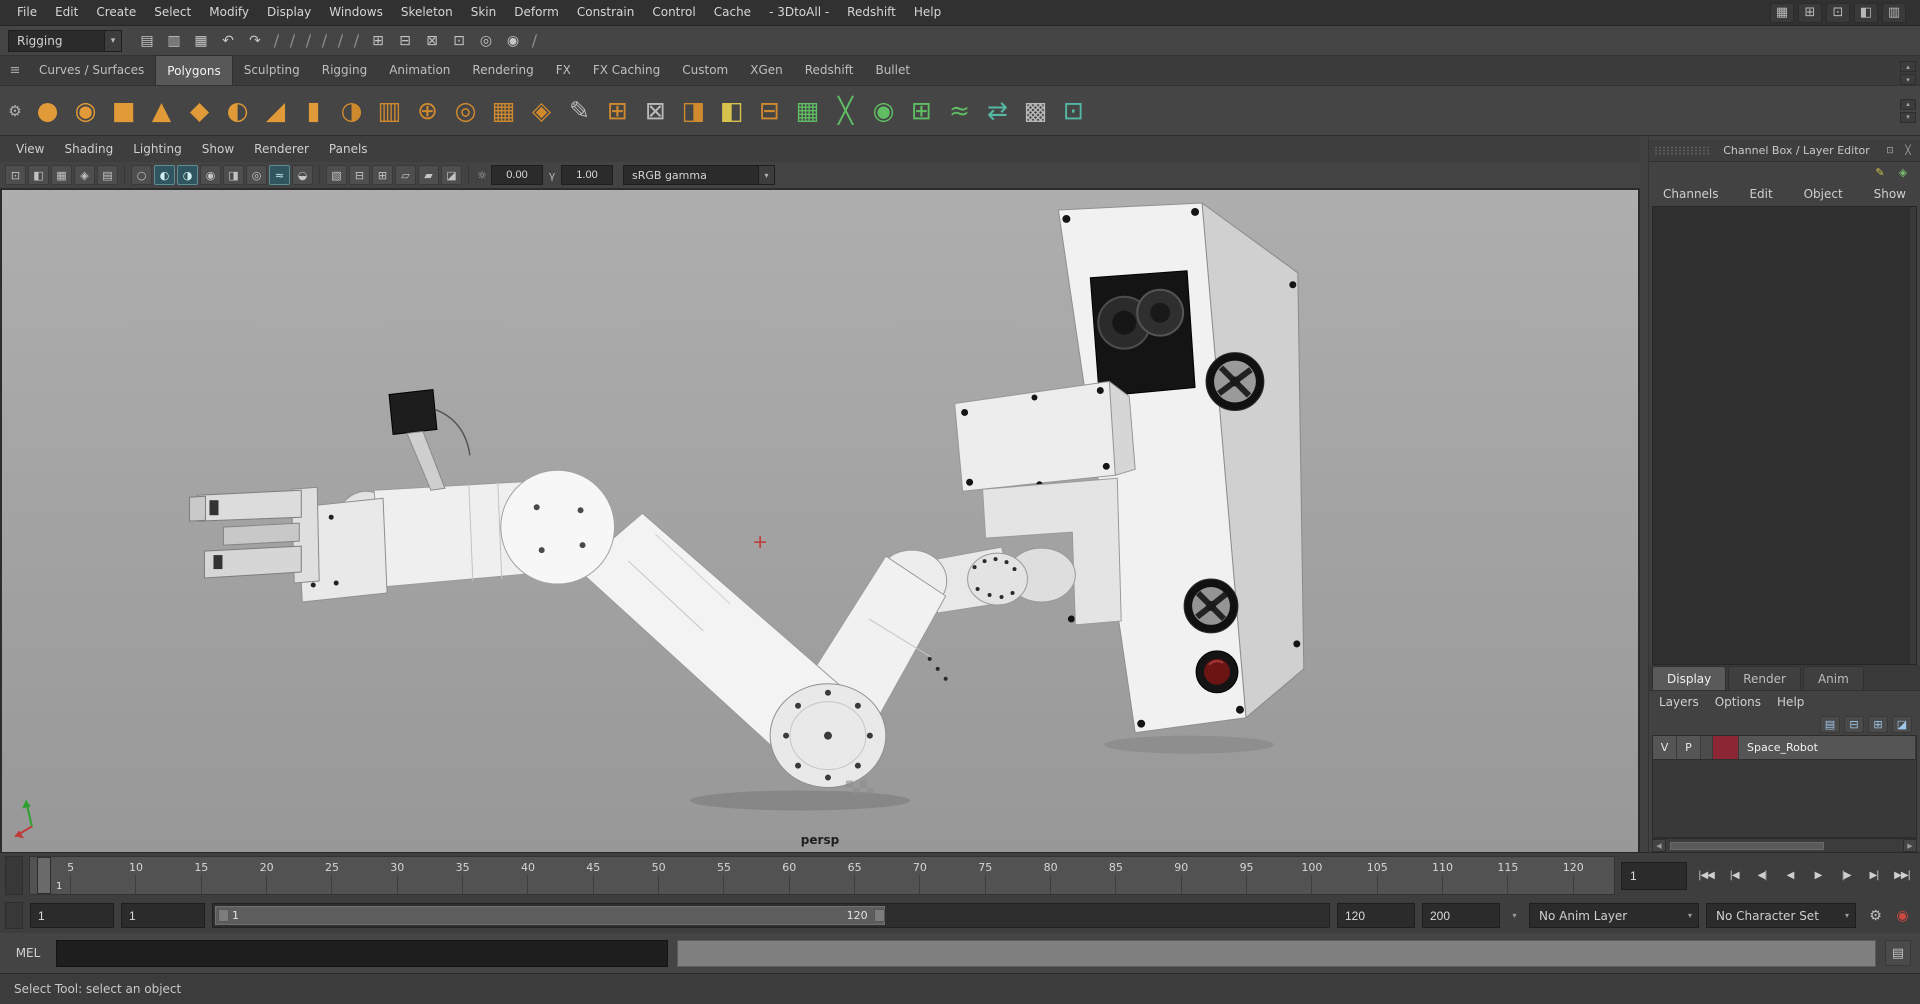 This screenshot has width=1920, height=1004. What do you see at coordinates (1790, 702) in the screenshot?
I see `layer-editor-menu-item: Help` at bounding box center [1790, 702].